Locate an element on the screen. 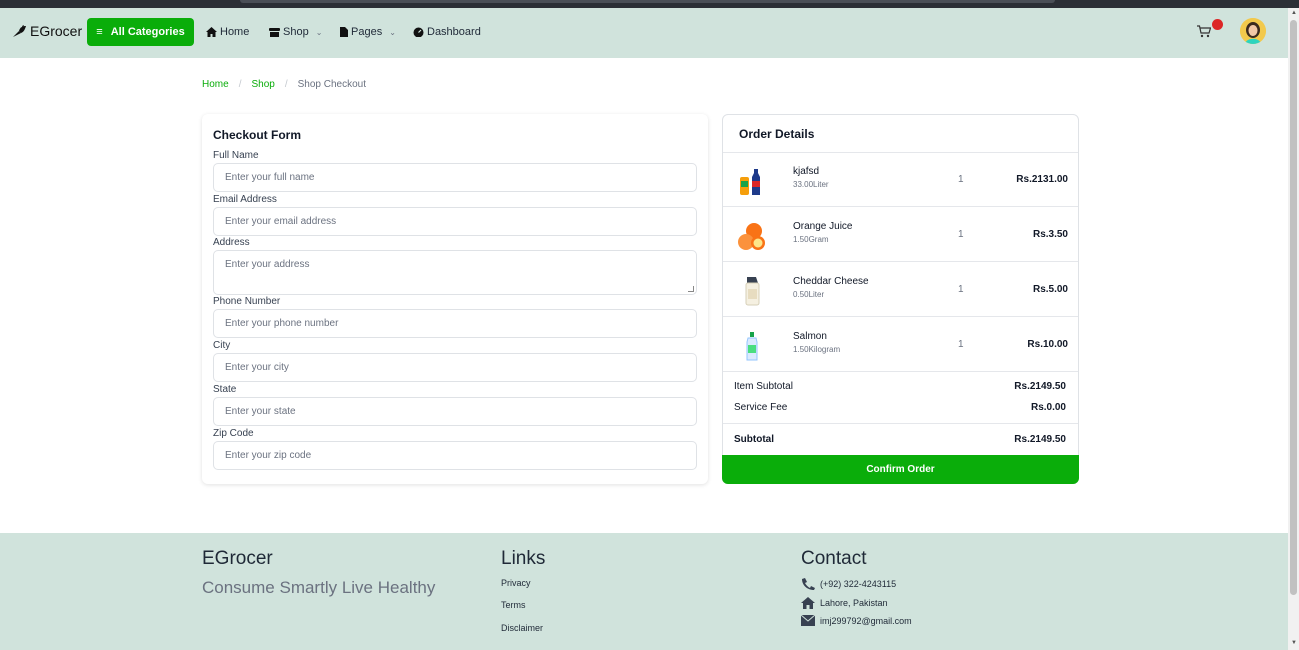 This screenshot has height=650, width=1299. subtotal-value: Rs.2149.50 is located at coordinates (1040, 439).